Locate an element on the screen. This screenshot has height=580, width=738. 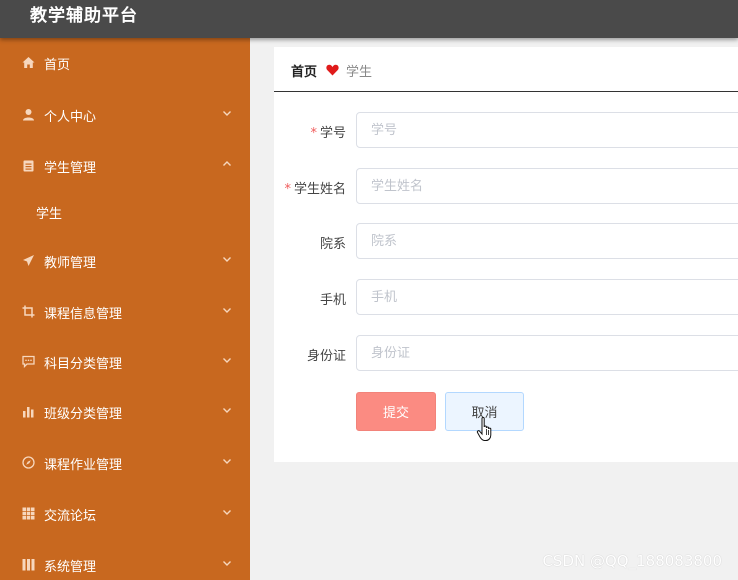
sidebar-item-system-management: 系统管理 is located at coordinates (125, 563).